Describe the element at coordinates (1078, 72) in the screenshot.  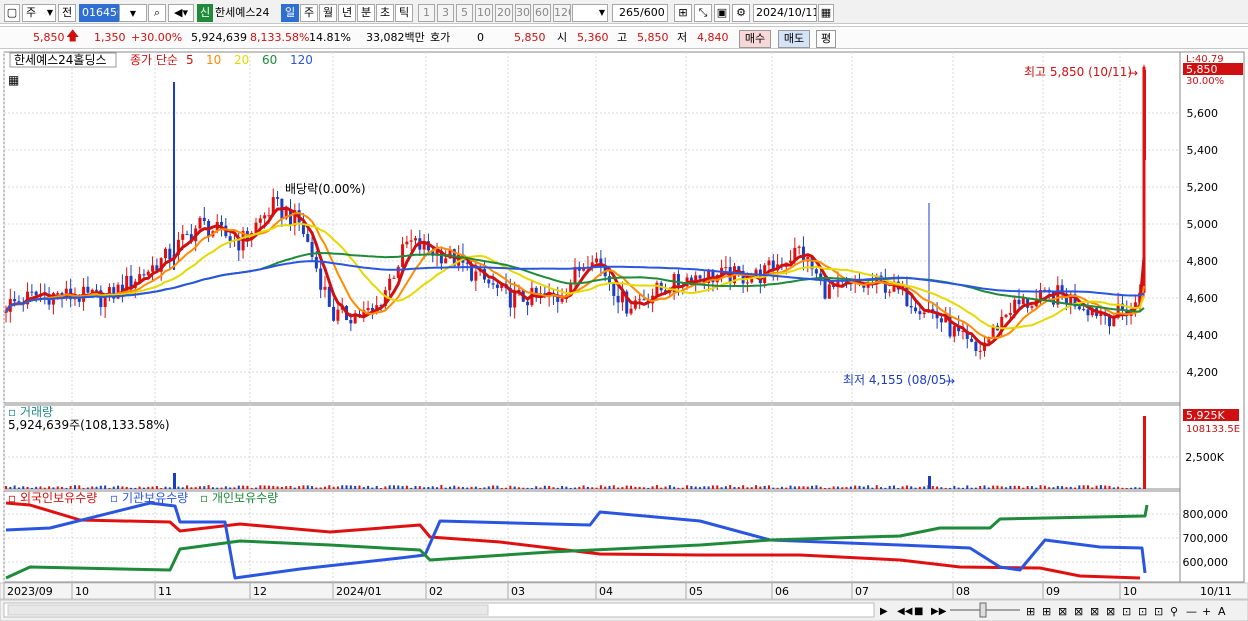
I see `high-note: 최고 5,850 (10/11)` at that location.